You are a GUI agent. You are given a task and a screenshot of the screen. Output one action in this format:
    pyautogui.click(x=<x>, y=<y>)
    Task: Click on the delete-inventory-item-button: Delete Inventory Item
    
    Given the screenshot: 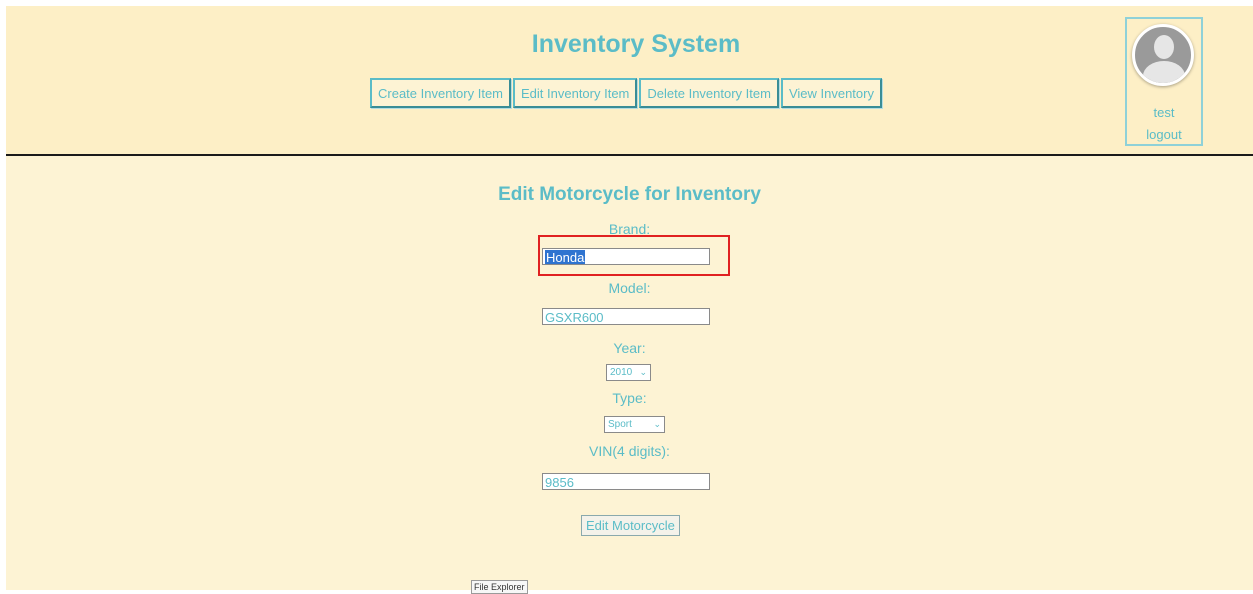 What is the action you would take?
    pyautogui.click(x=709, y=93)
    